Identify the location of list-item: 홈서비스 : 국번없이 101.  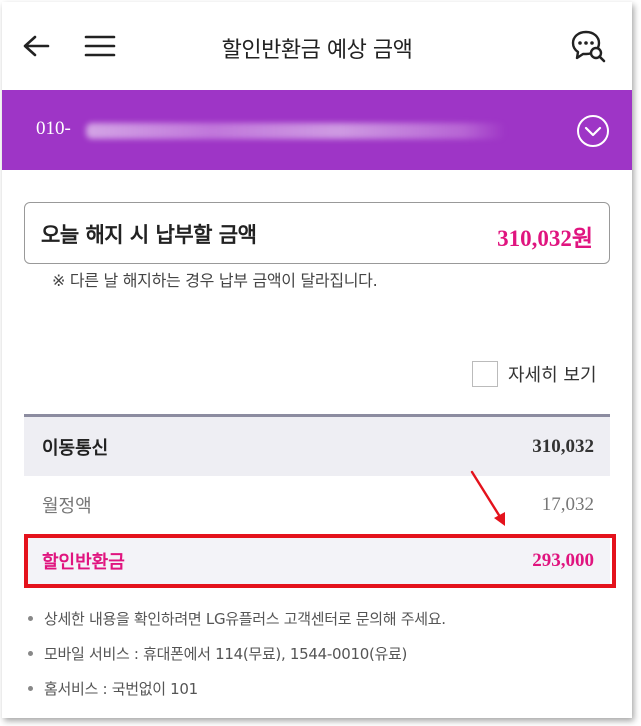
(237, 695).